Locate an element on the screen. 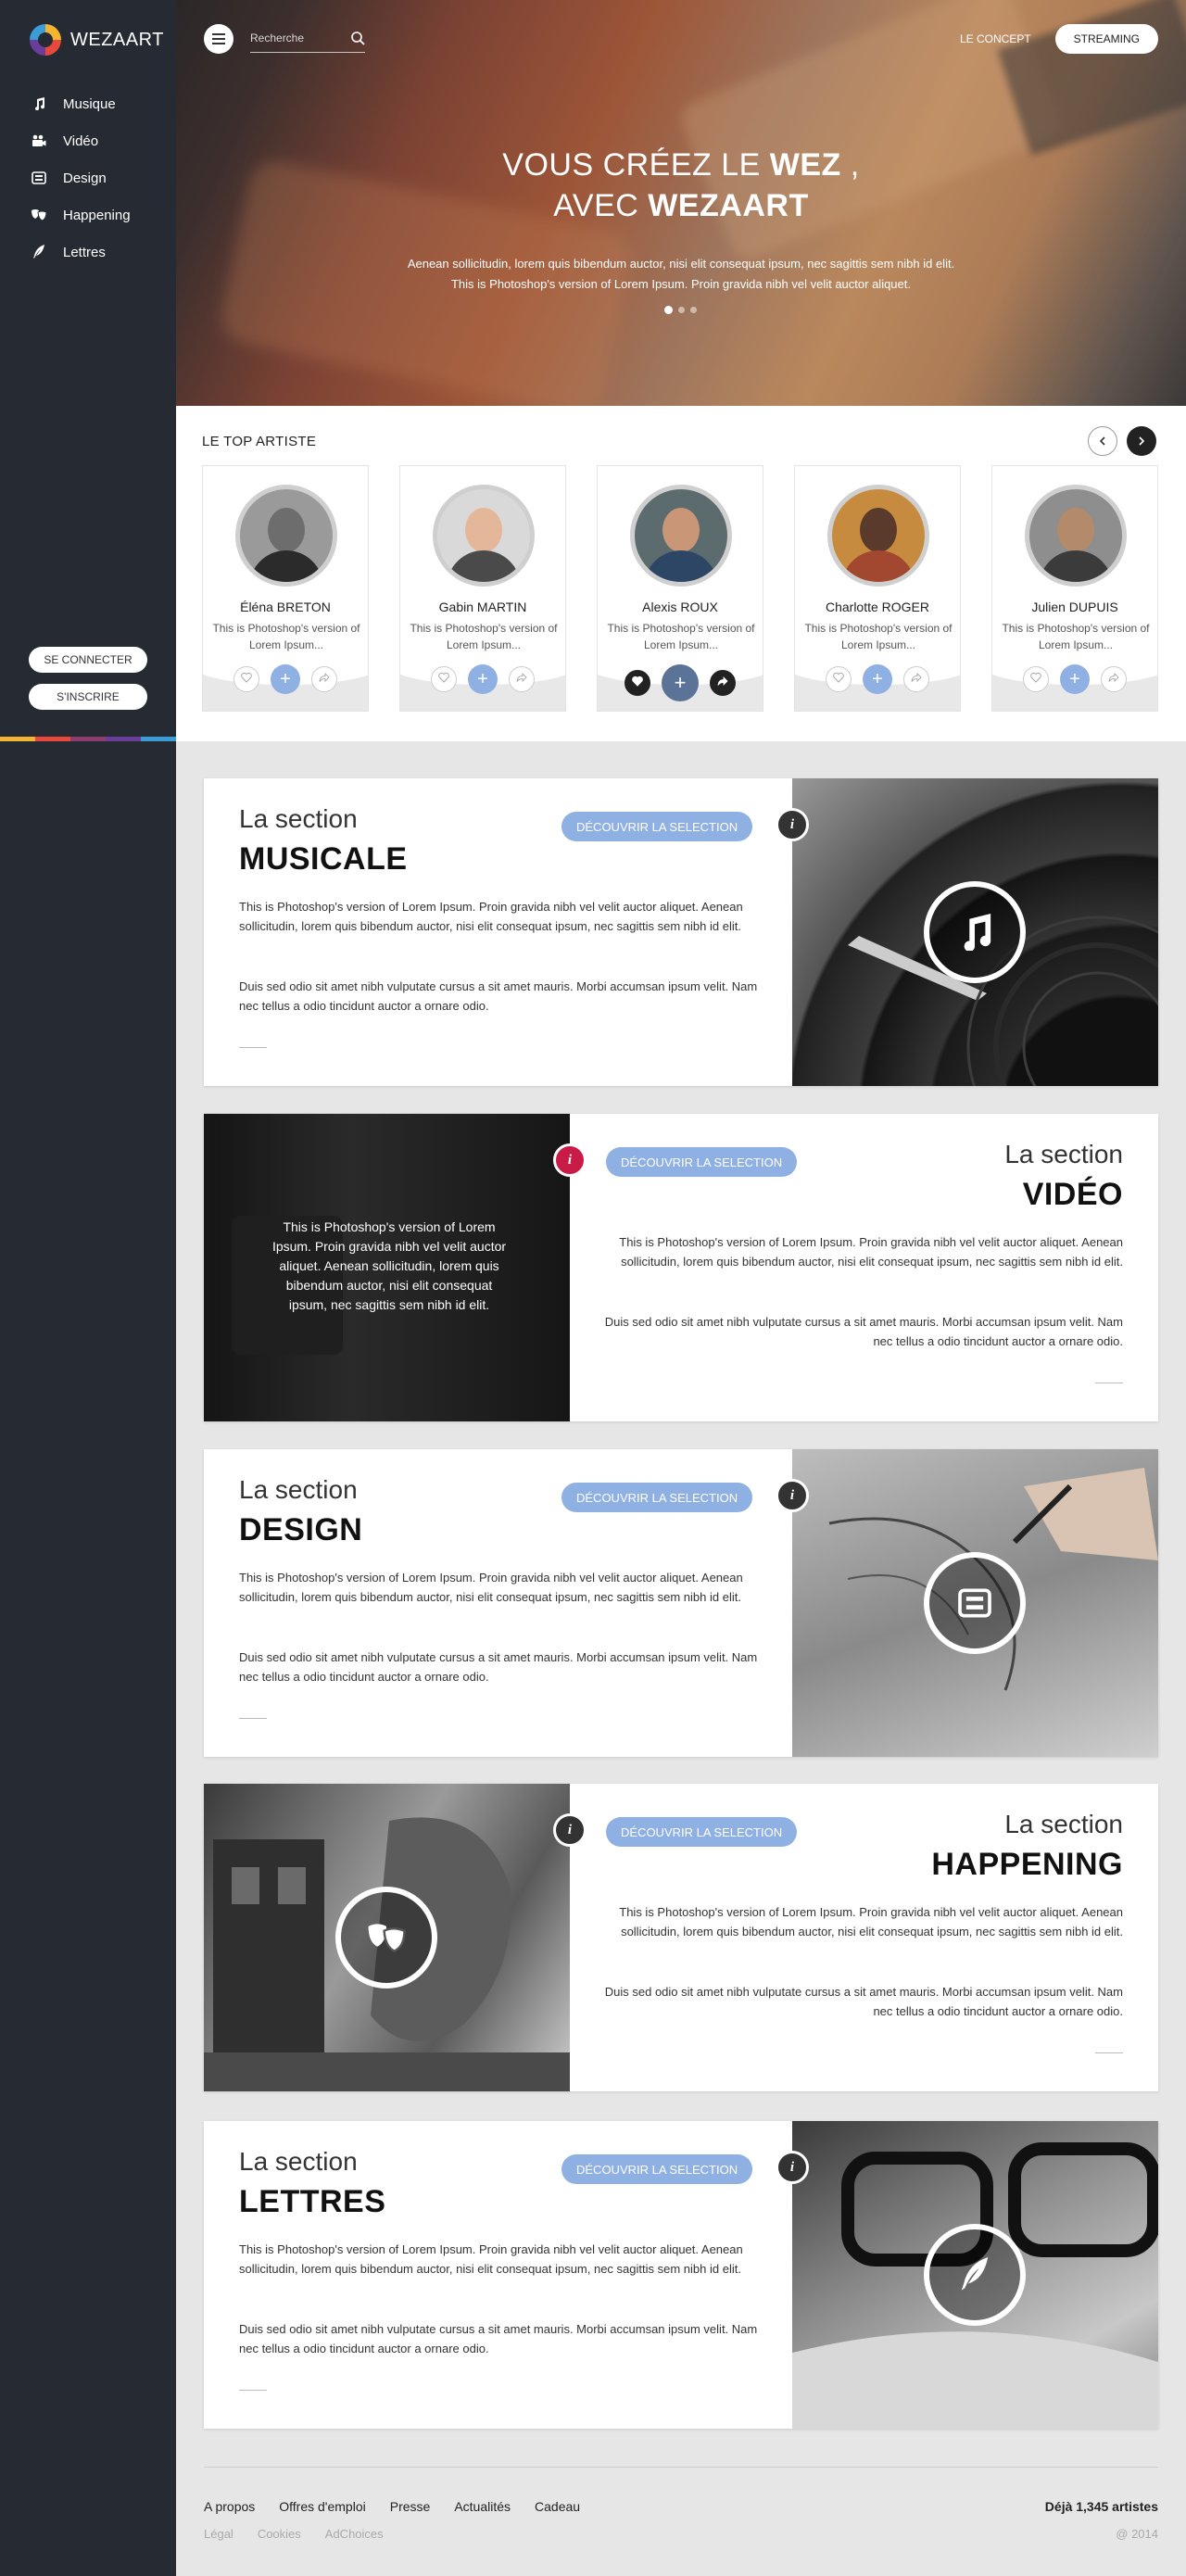 The image size is (1186, 2576). music-category-button is located at coordinates (975, 932).